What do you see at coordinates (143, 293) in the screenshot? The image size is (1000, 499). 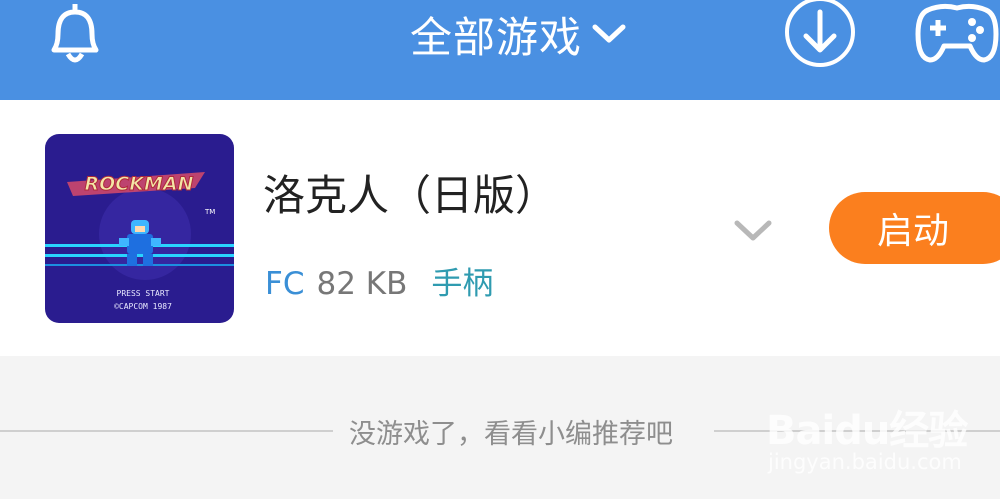 I see `thumbnail-press-start: PRESS START` at bounding box center [143, 293].